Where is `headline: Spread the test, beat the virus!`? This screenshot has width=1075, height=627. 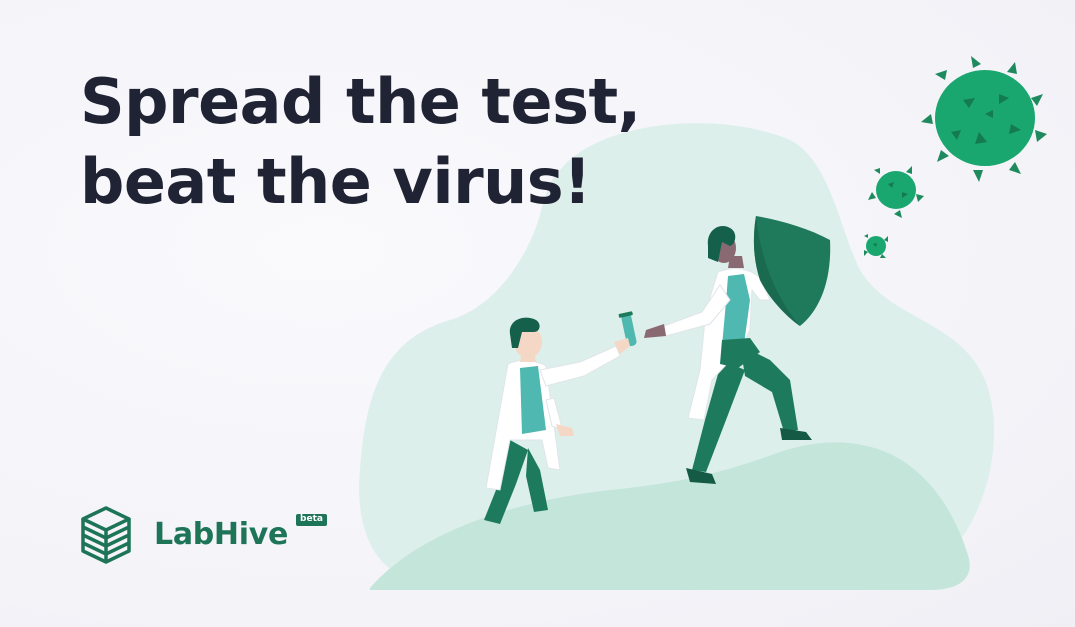 headline: Spread the test, beat the virus! is located at coordinates (360, 142).